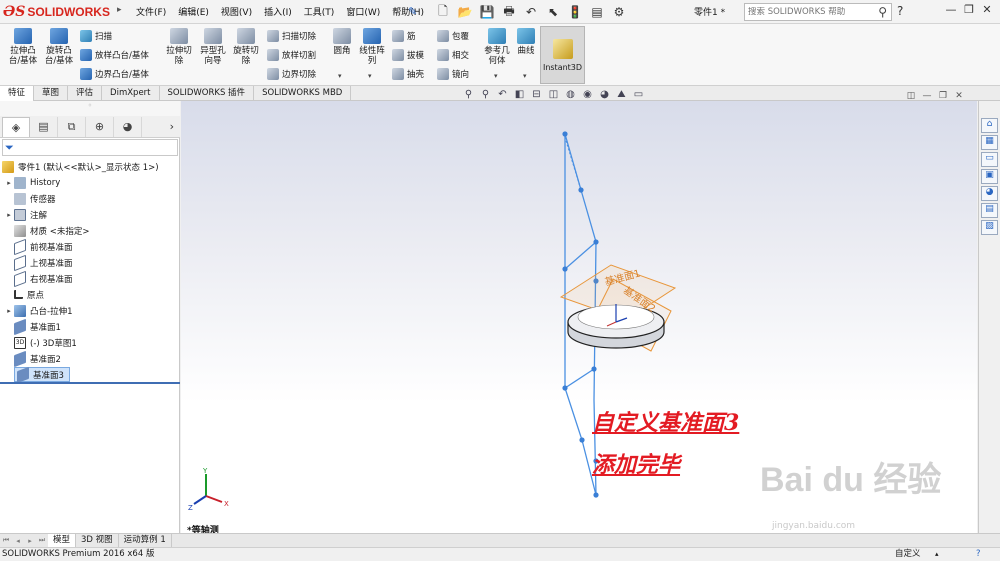  I want to click on tab-sketch: 草图, so click(51, 93).